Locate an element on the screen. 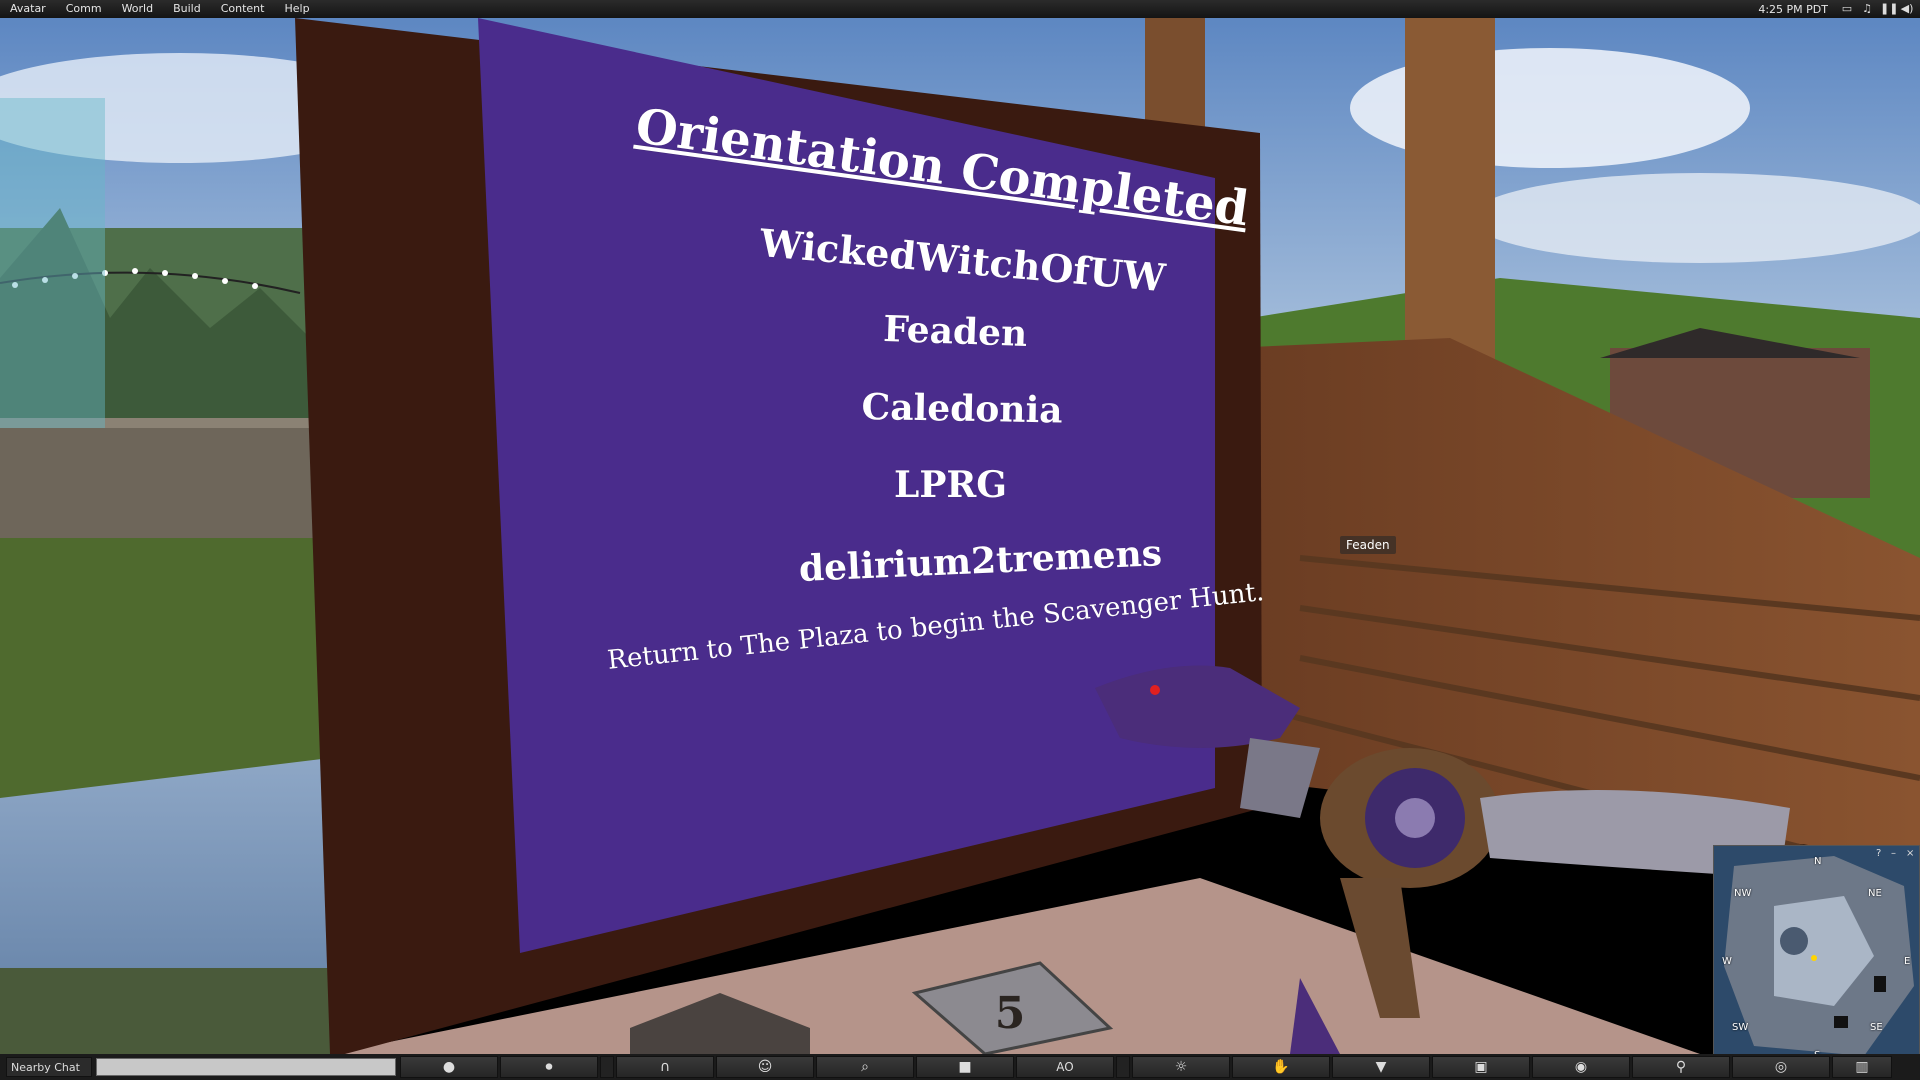 Image resolution: width=1920 pixels, height=1080 pixels. build-button: ✋ is located at coordinates (1281, 1067).